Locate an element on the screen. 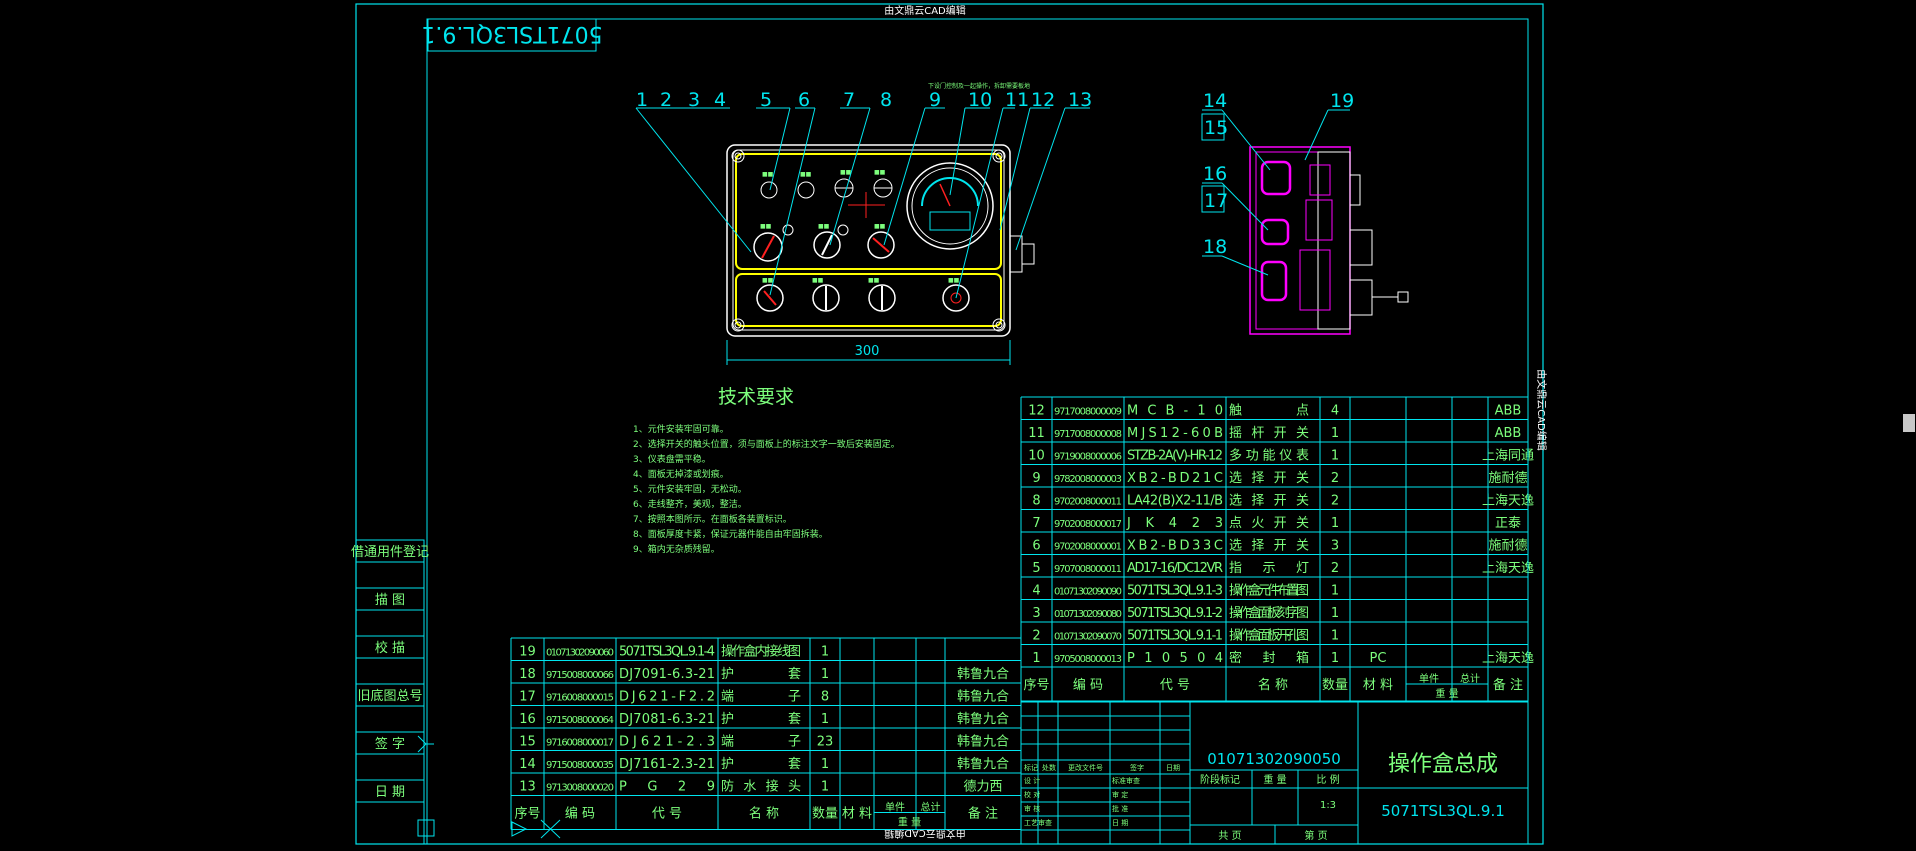 The image size is (1916, 851). tech-note-9: 9、箱内无杂质残留。 is located at coordinates (676, 549).